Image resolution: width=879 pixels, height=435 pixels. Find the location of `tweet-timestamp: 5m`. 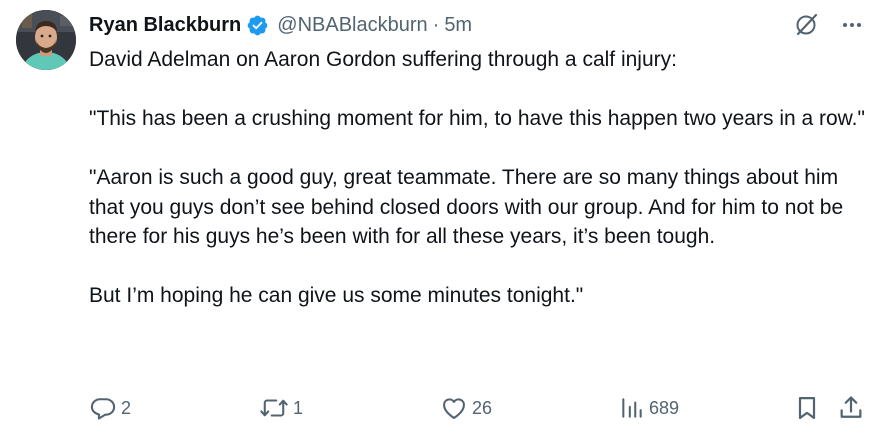

tweet-timestamp: 5m is located at coordinates (458, 25).